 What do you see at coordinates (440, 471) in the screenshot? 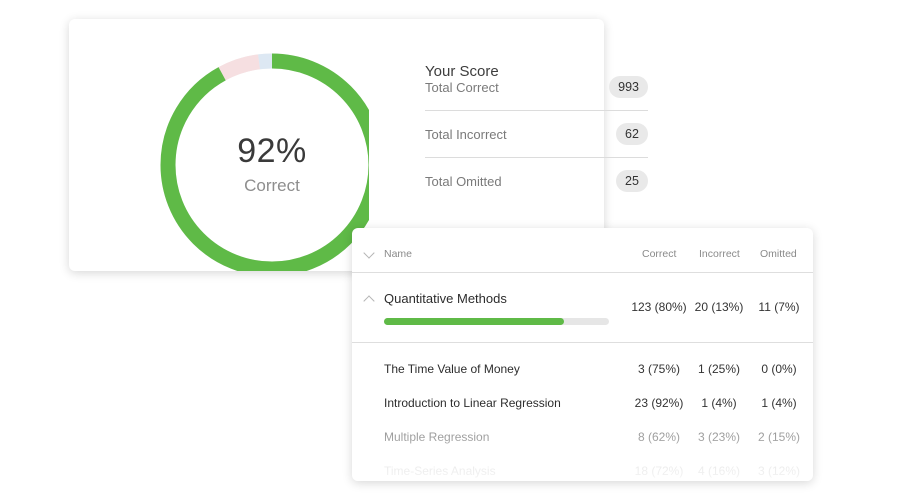
I see `row-name: Time-Series Analysis` at bounding box center [440, 471].